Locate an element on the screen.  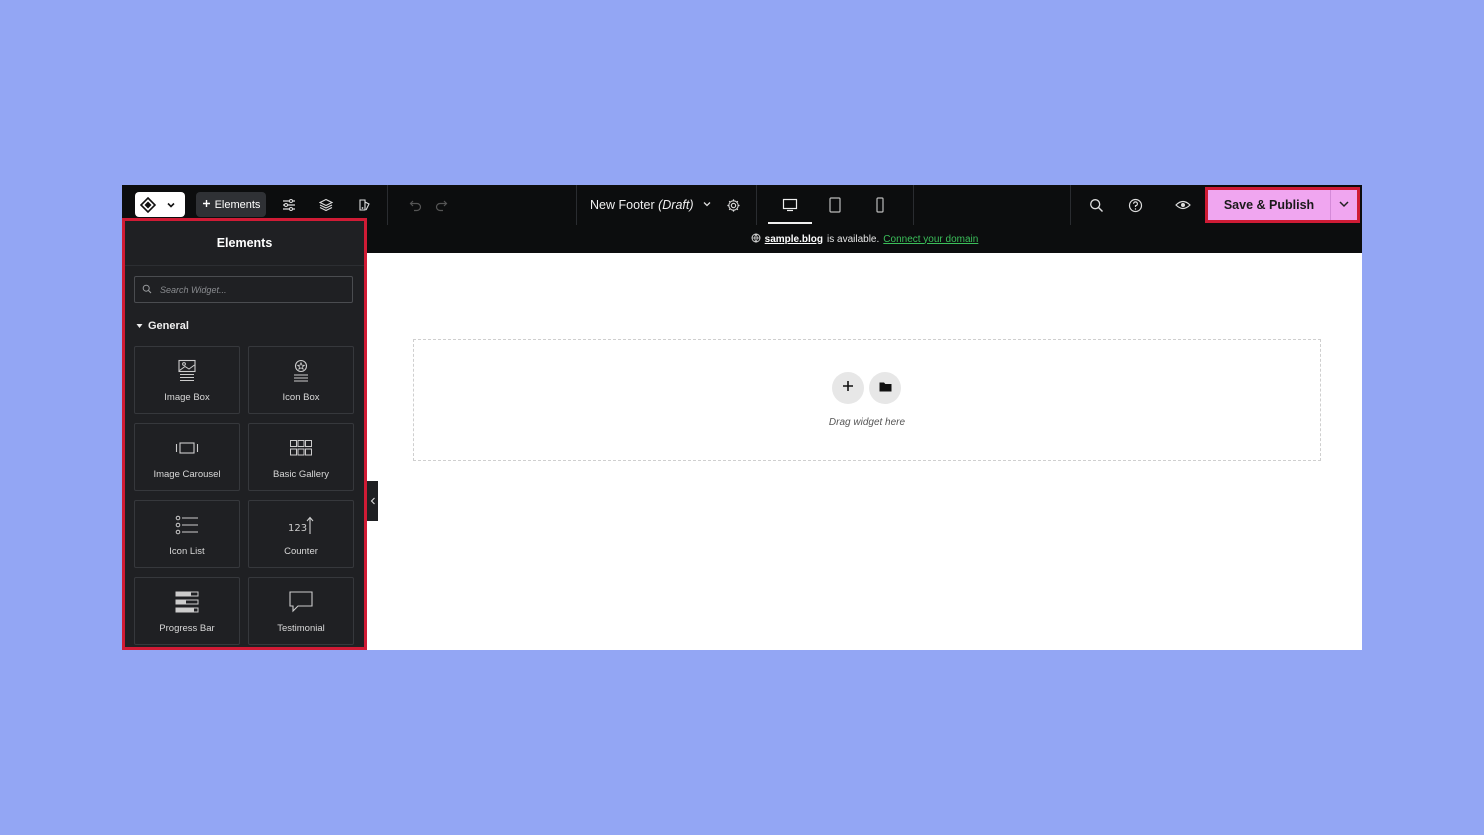
basic-gallery-icon is located at coordinates (301, 448).